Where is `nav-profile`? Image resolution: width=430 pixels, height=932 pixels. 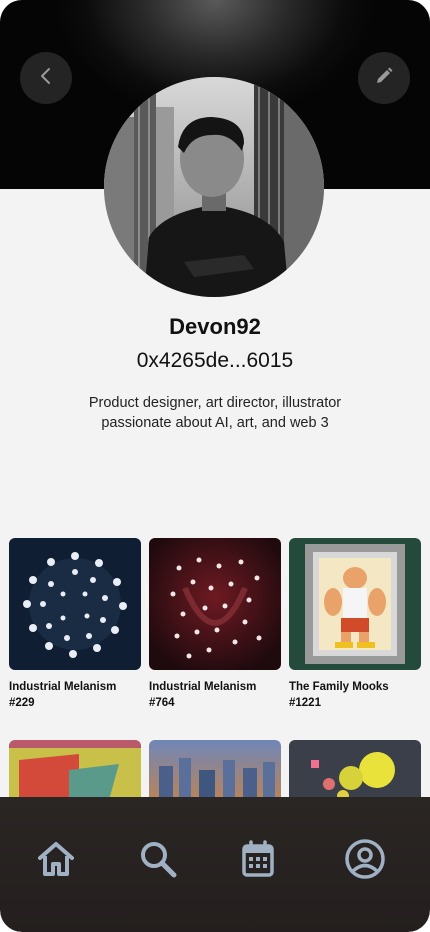
nav-profile is located at coordinates (365, 861).